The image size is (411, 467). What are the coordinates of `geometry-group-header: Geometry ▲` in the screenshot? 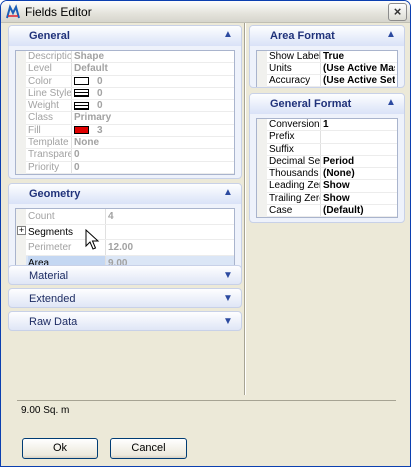 It's located at (125, 194).